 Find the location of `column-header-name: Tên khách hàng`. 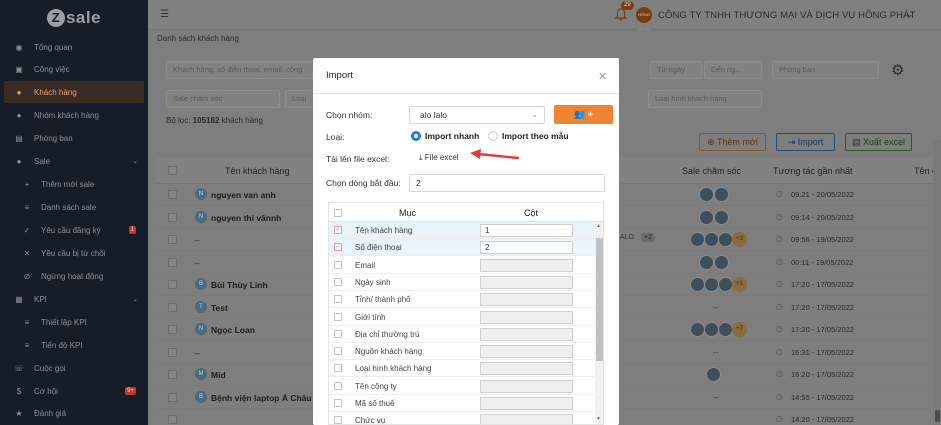

column-header-name: Tên khách hàng is located at coordinates (257, 171).